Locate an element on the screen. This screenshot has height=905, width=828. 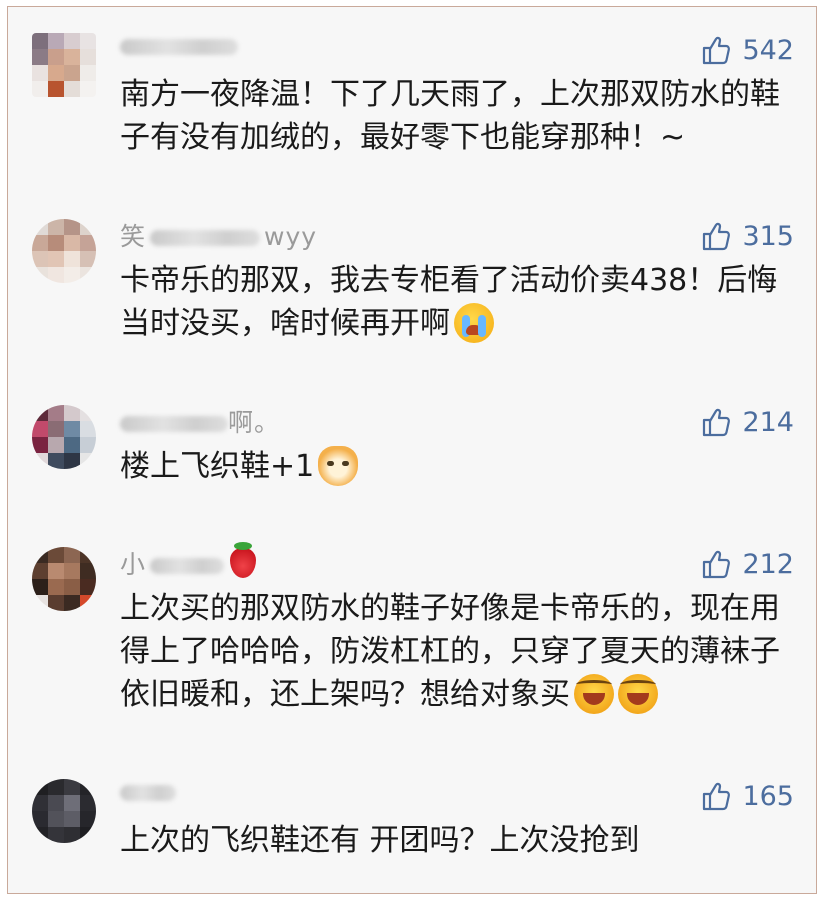
like-count: 165 is located at coordinates (768, 796).